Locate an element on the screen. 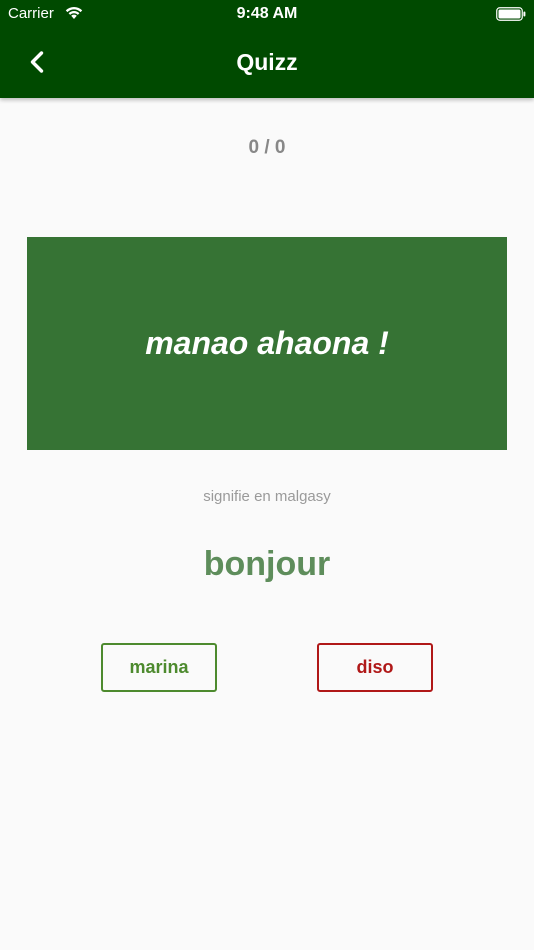 Image resolution: width=534 pixels, height=950 pixels. status-time: 9:48 AM is located at coordinates (267, 13).